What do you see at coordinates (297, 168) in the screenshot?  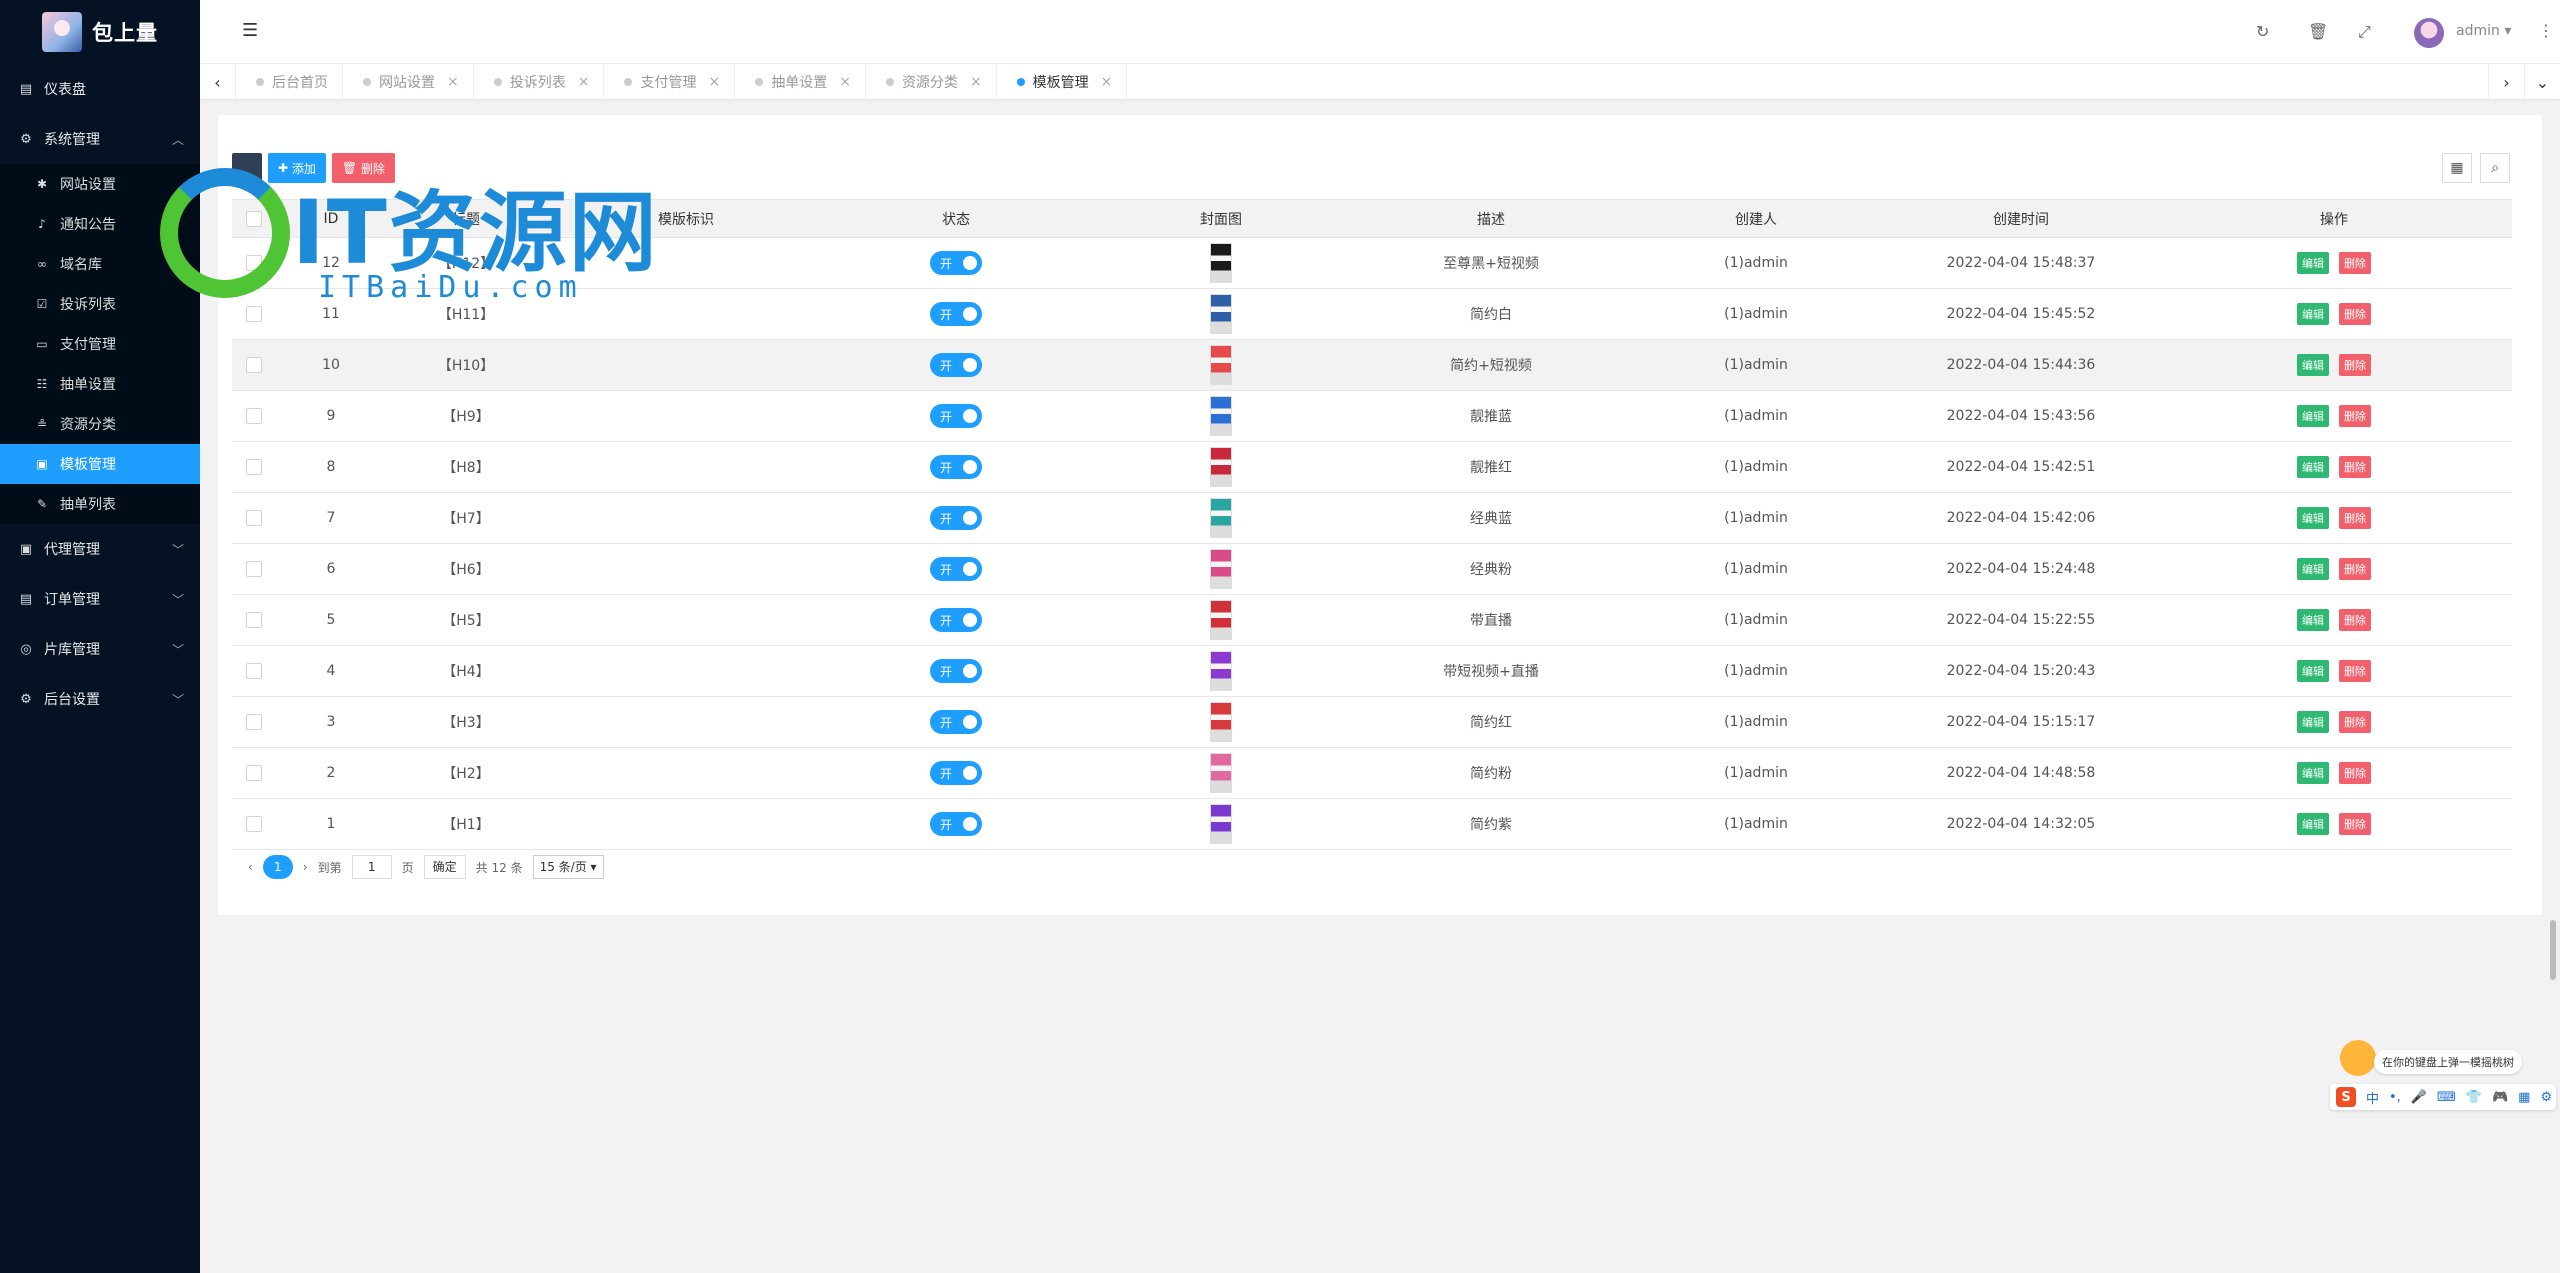 I see `add-button: ✚ 添加` at bounding box center [297, 168].